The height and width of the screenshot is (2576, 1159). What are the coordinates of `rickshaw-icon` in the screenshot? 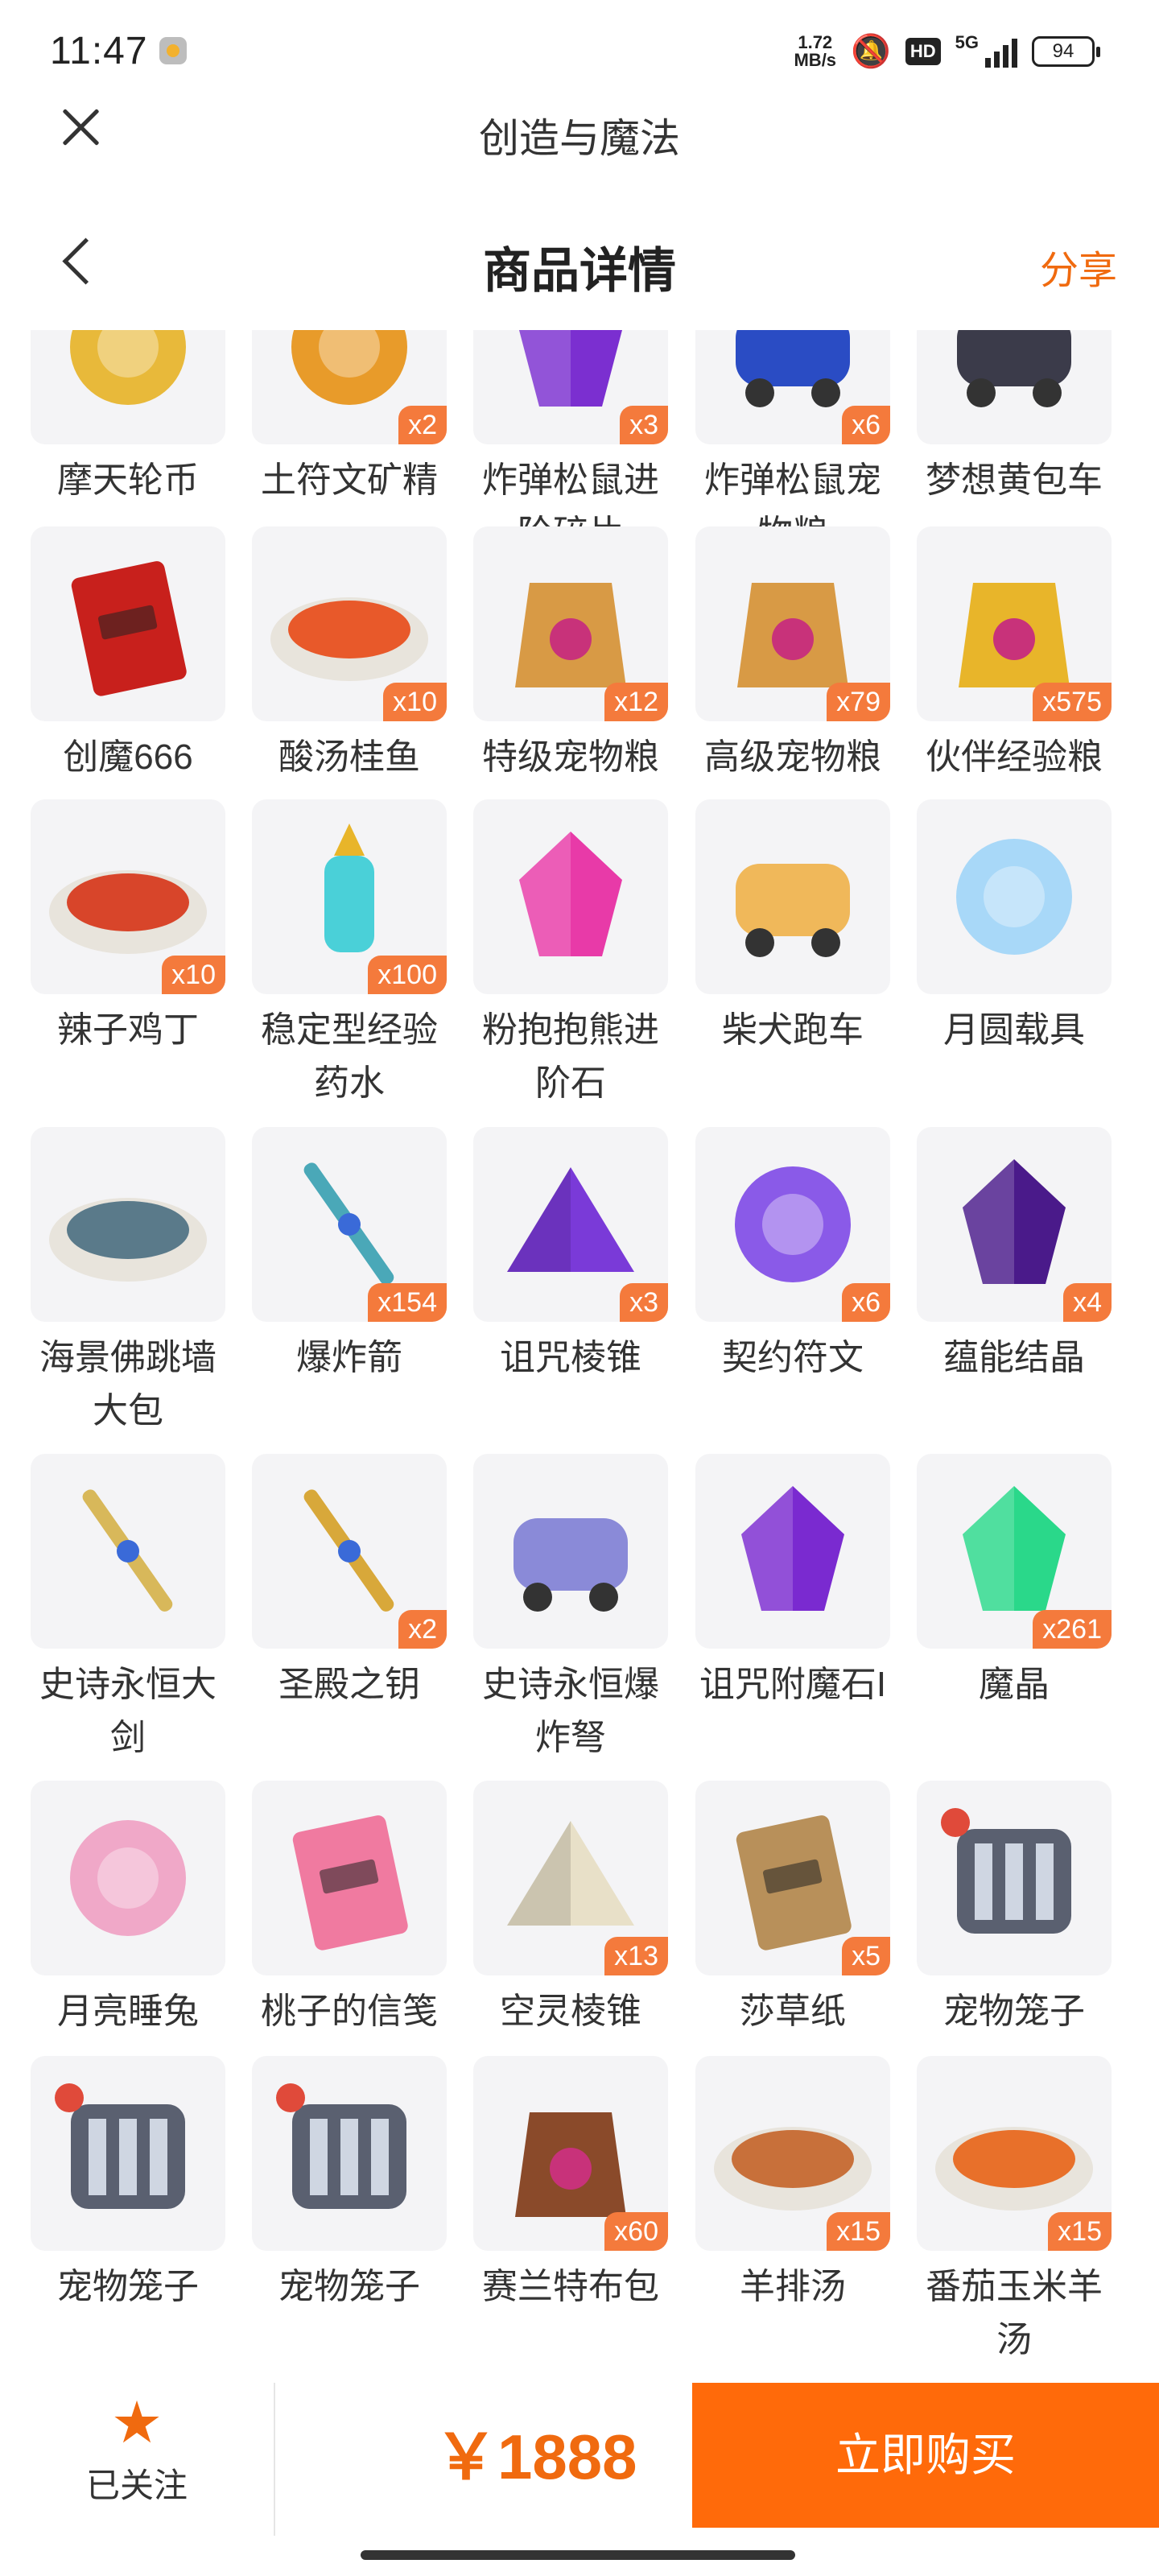 It's located at (1014, 387).